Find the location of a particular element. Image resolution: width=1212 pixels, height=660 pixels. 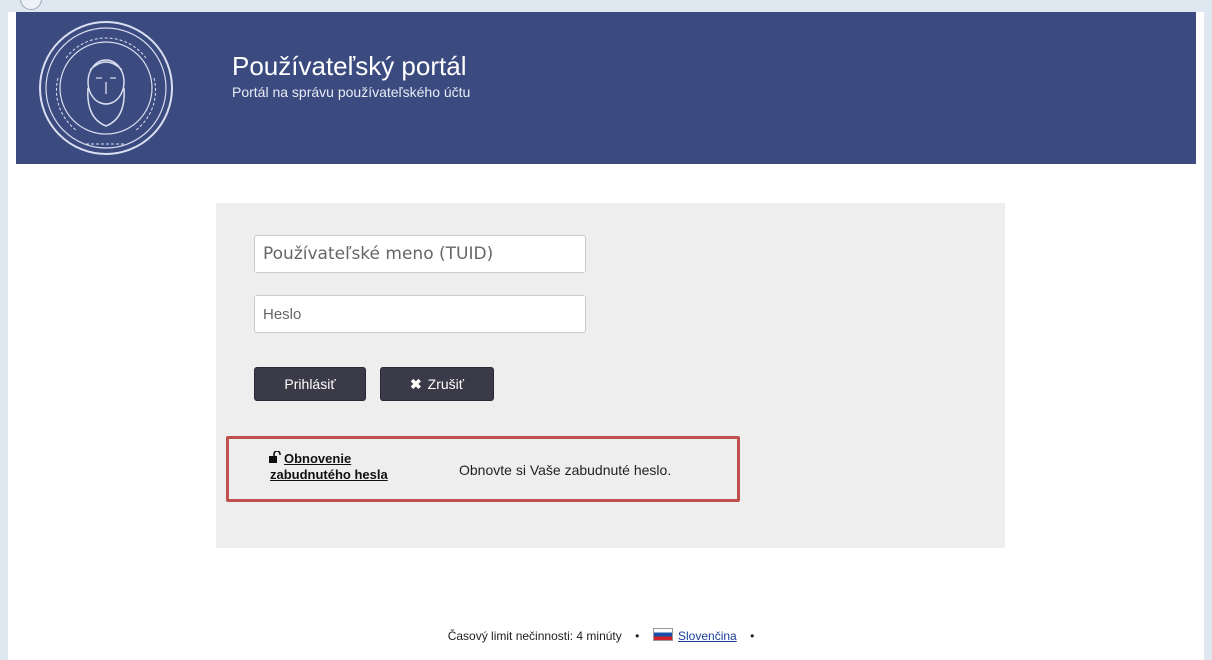

page-title: Používateľský portál is located at coordinates (349, 66).